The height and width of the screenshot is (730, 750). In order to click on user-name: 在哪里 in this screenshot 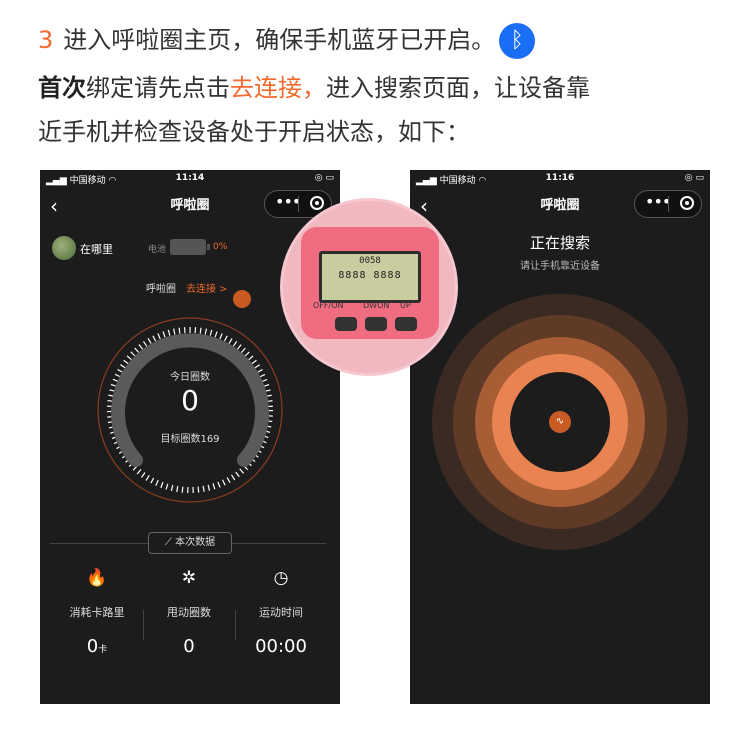, I will do `click(96, 249)`.